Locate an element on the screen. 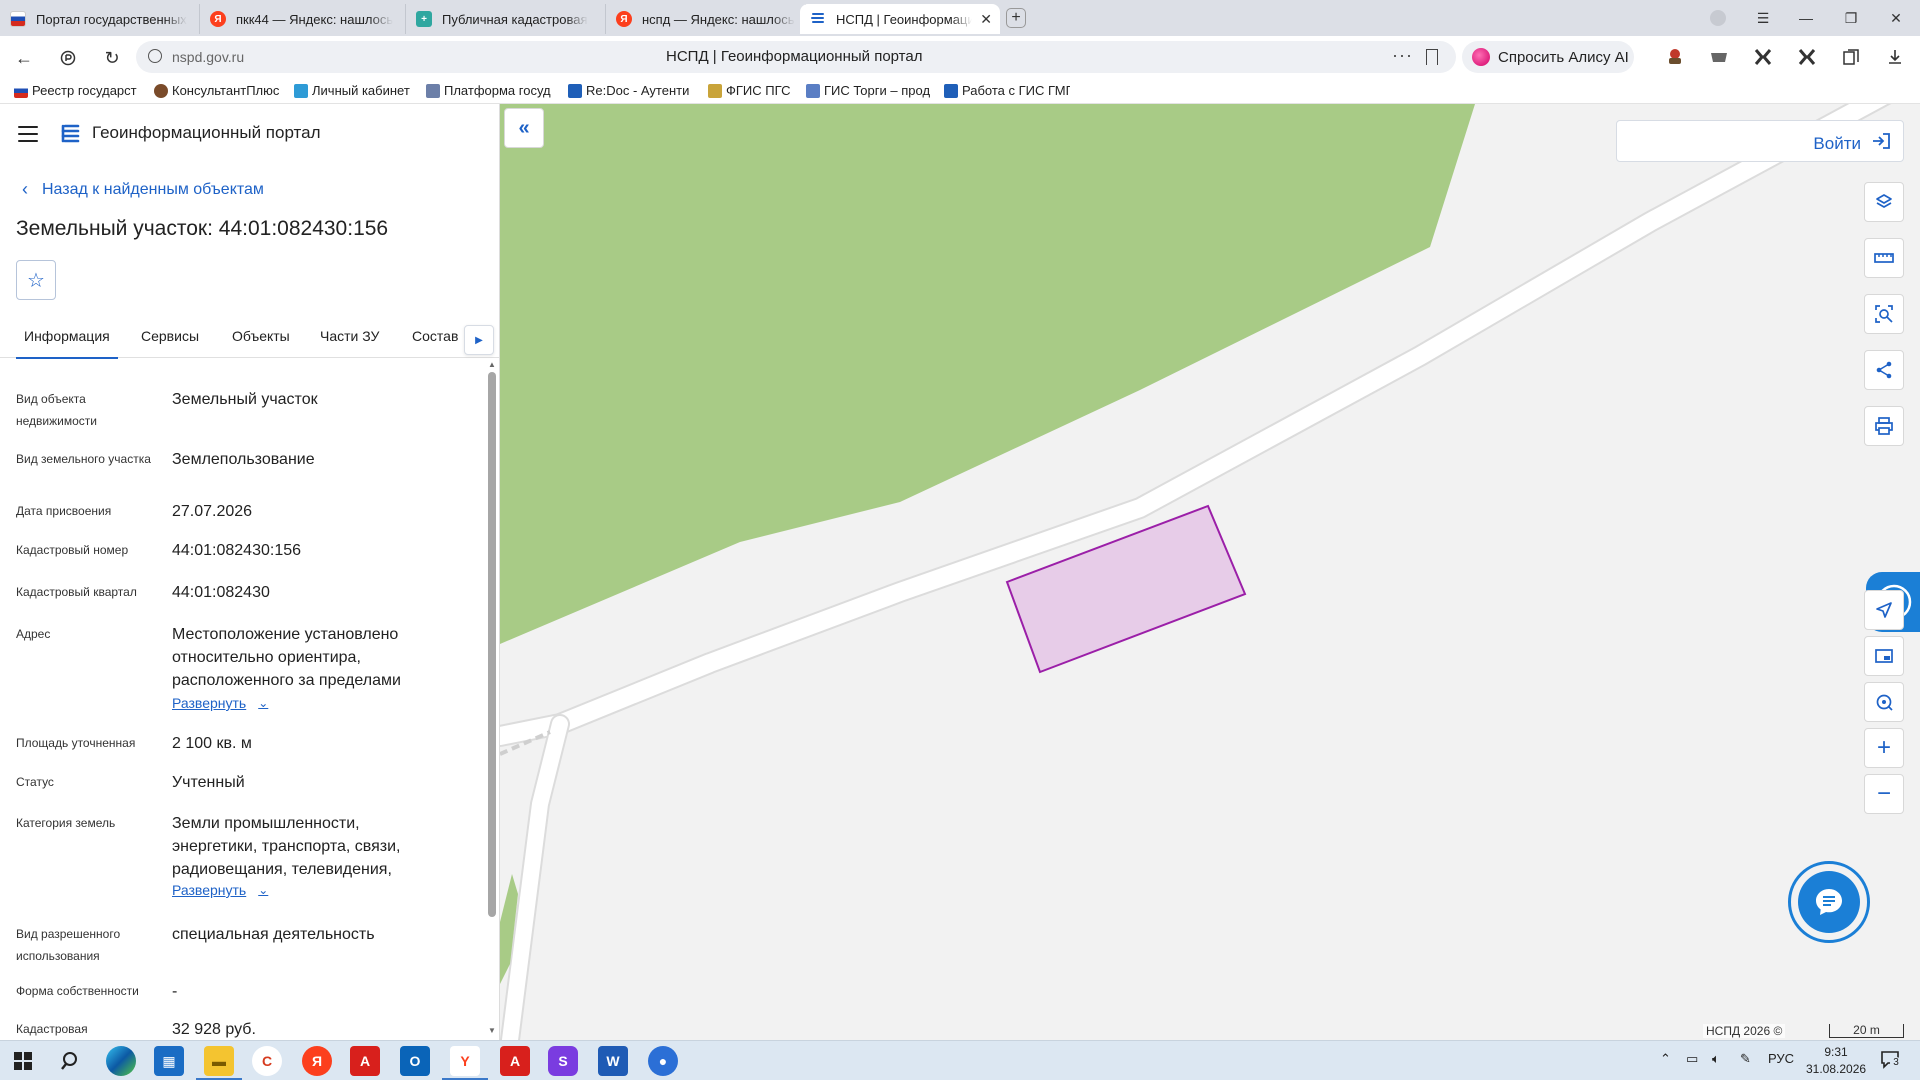 The image size is (1920, 1080). tab-composition: Состав is located at coordinates (435, 336).